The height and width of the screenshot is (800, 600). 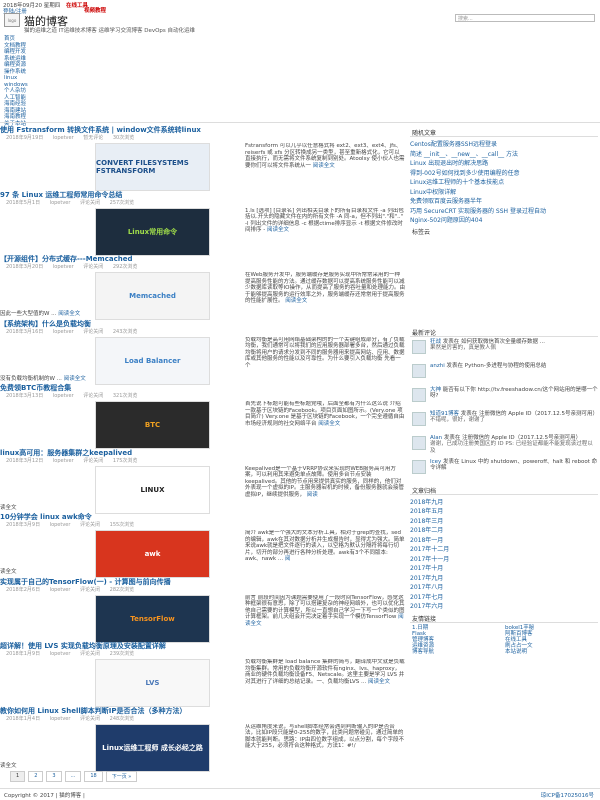 What do you see at coordinates (202, 258) in the screenshot?
I see `post-title: 【开源组件】分布式缓存---Memcached` at bounding box center [202, 258].